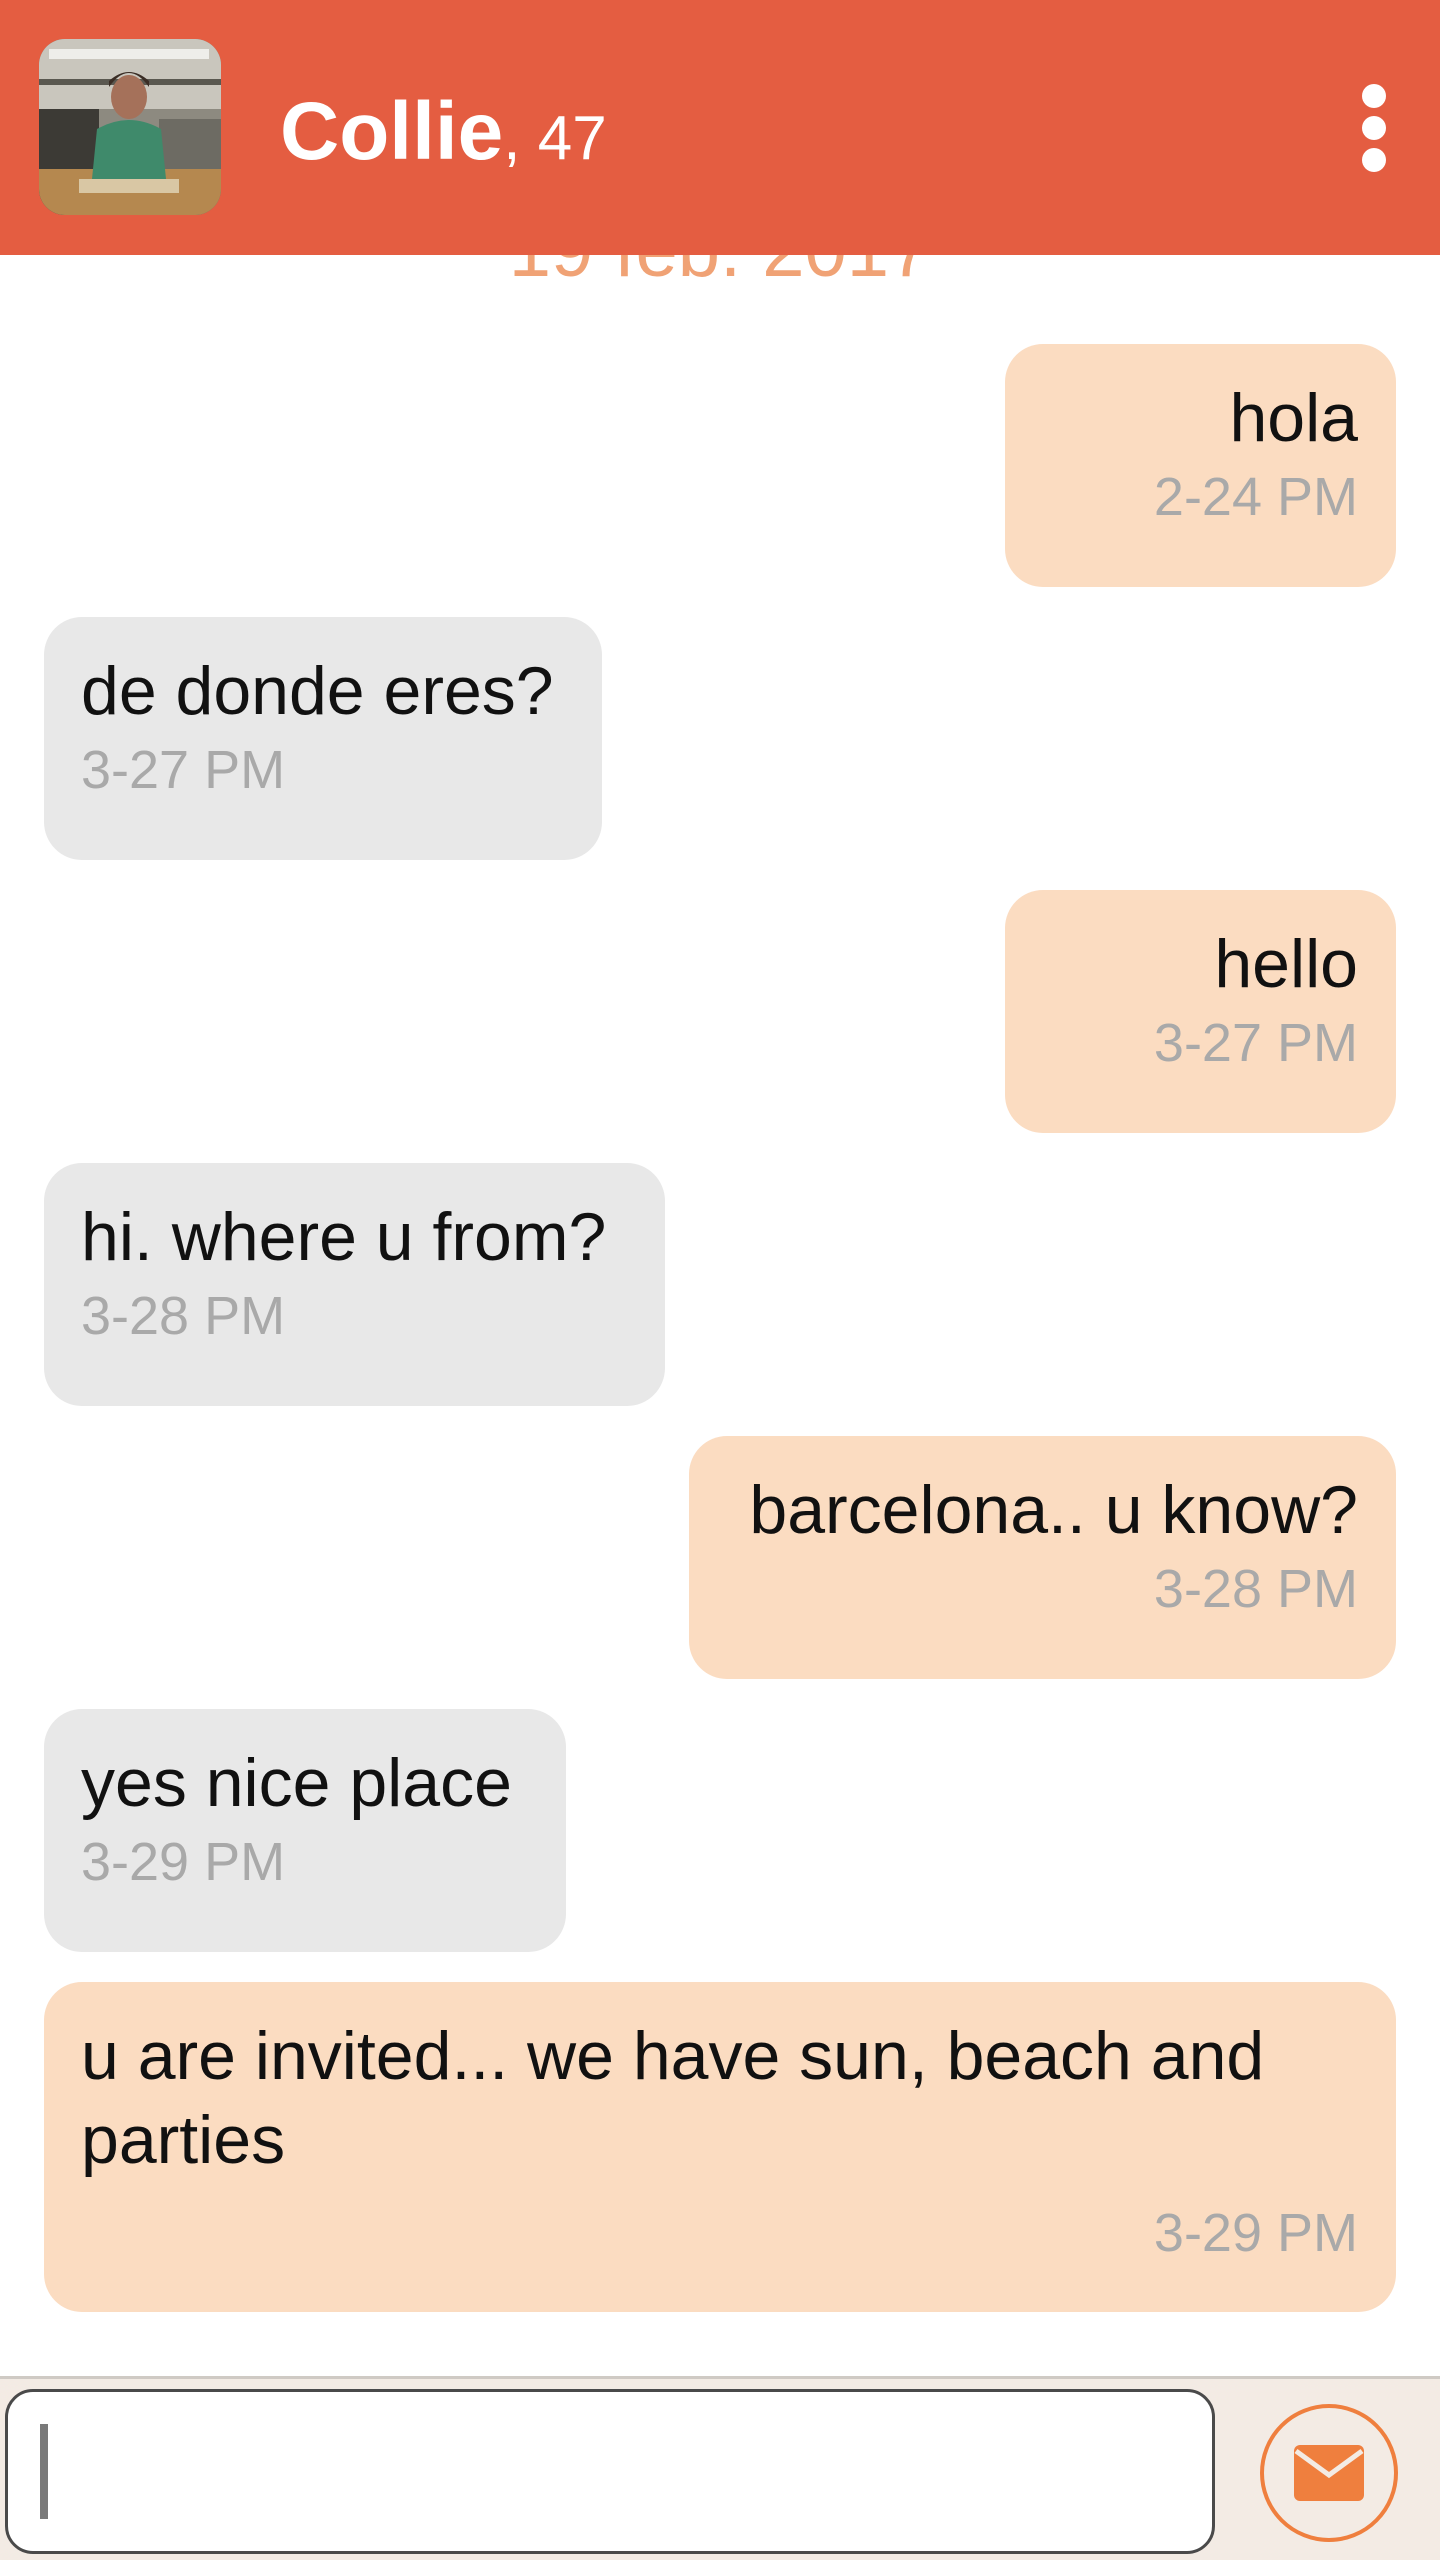 The height and width of the screenshot is (2560, 1440). Describe the element at coordinates (392, 131) in the screenshot. I see `contact-name: Collie` at that location.